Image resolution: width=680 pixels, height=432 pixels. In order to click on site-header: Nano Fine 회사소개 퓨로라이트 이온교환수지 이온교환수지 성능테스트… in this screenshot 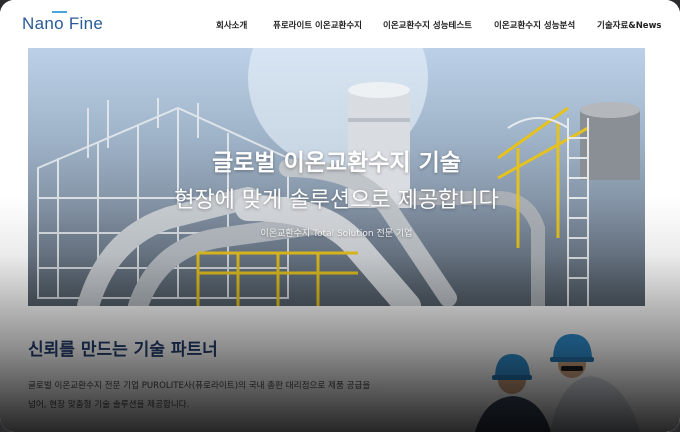, I will do `click(340, 24)`.